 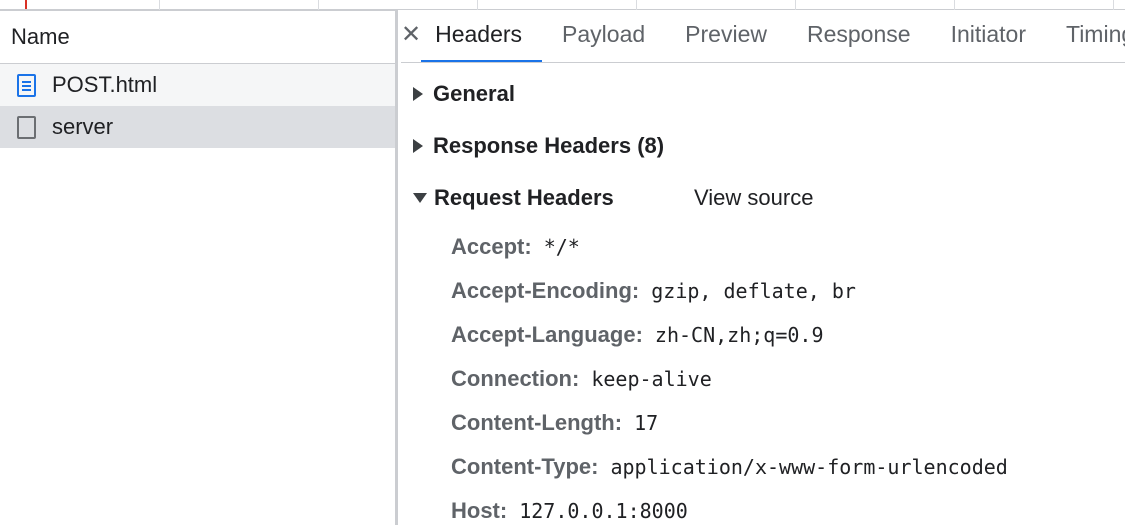 What do you see at coordinates (646, 423) in the screenshot?
I see `header-value: 17` at bounding box center [646, 423].